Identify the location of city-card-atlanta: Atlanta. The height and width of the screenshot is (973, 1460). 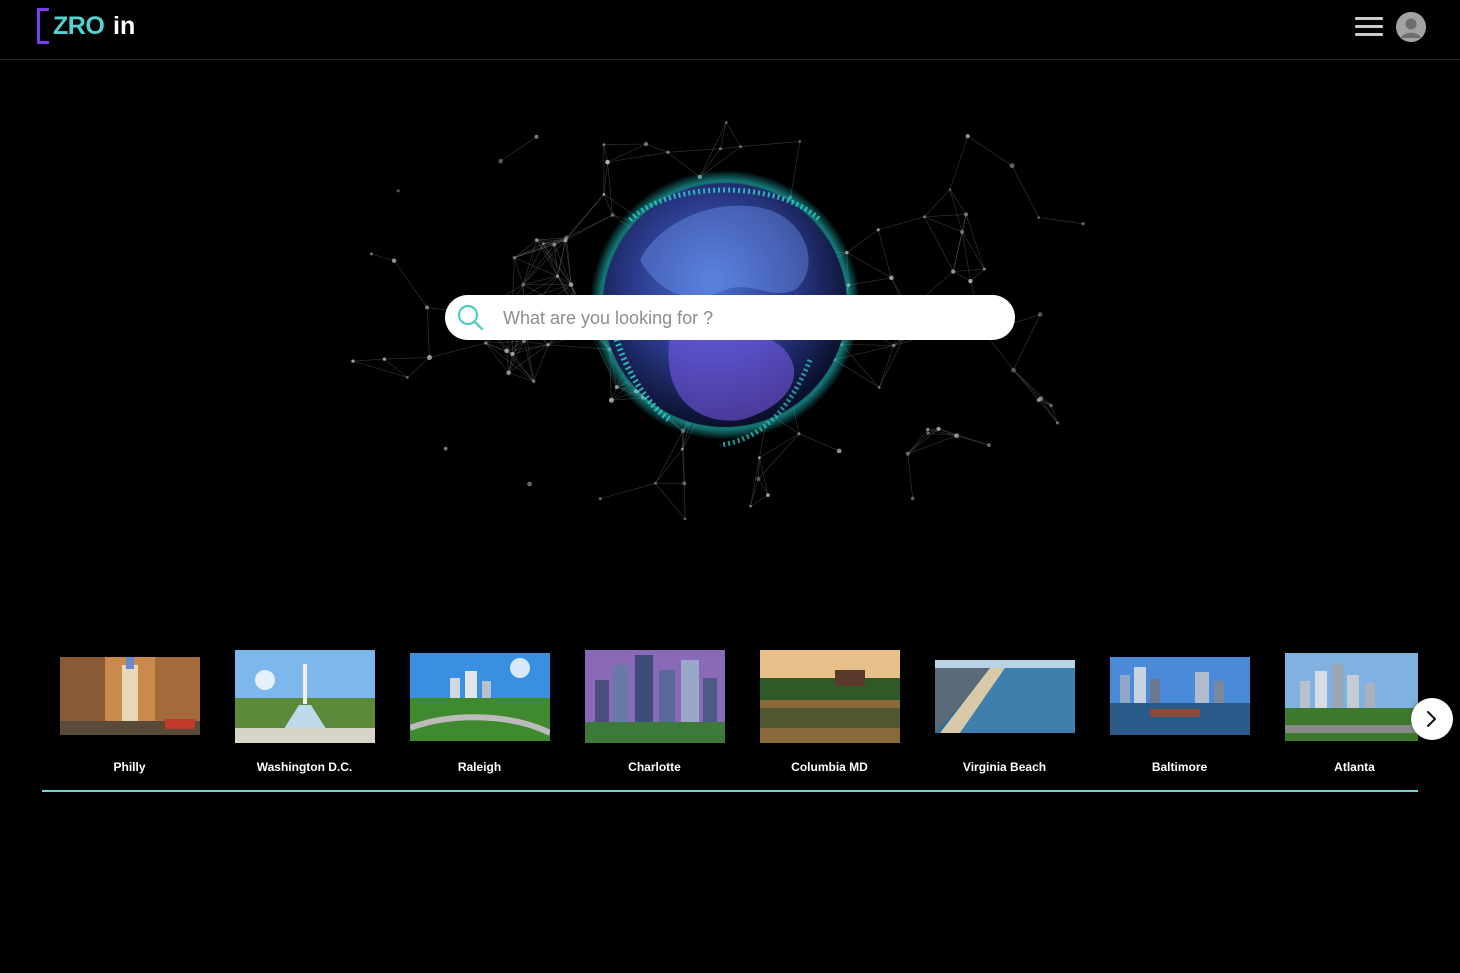
(1342, 715).